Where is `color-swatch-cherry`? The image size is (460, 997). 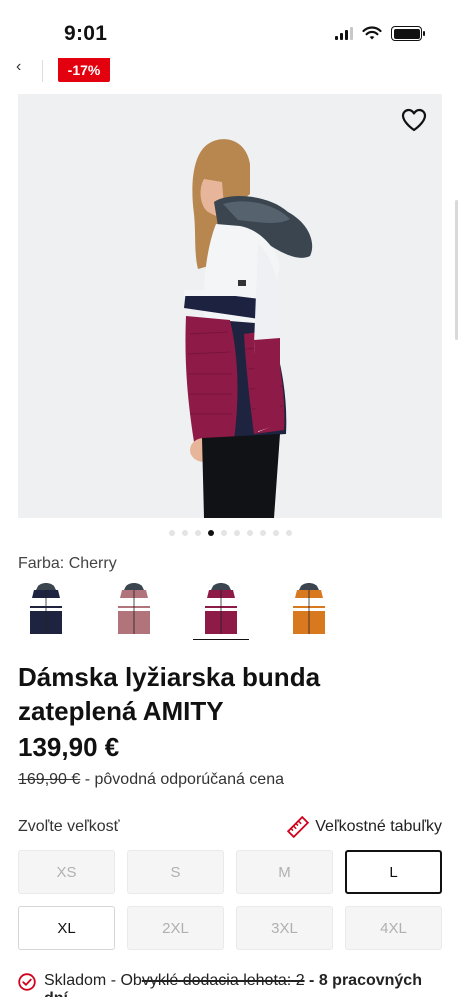
color-swatch-cherry is located at coordinates (221, 611).